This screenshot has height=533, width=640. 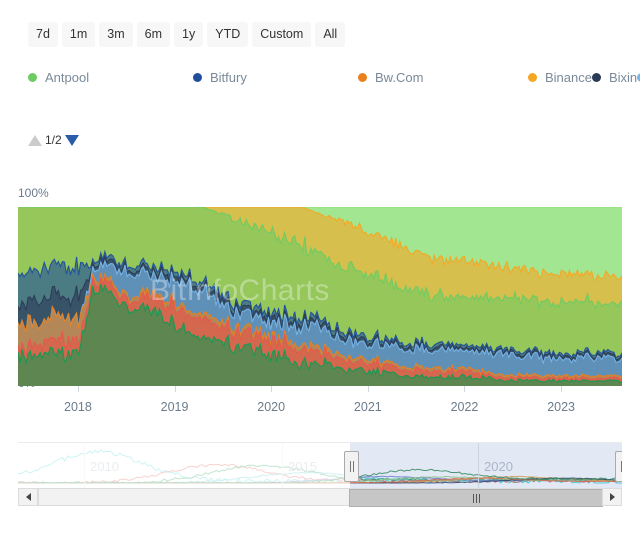 I want to click on triangle-down-icon, so click(x=71, y=140).